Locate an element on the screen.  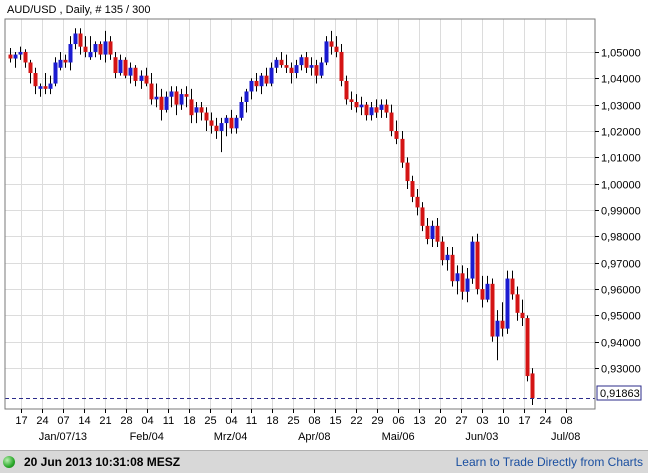
time-tick-label: 21 is located at coordinates (105, 421).